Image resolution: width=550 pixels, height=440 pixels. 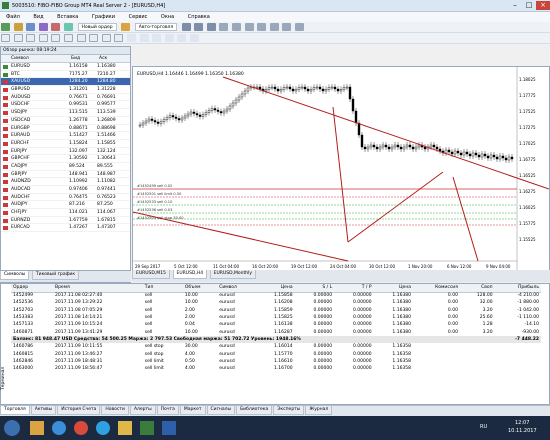 What do you see at coordinates (65, 175) in the screenshot?
I see `market-watch-row: GBPJPY 148.941 148.987` at bounding box center [65, 175].